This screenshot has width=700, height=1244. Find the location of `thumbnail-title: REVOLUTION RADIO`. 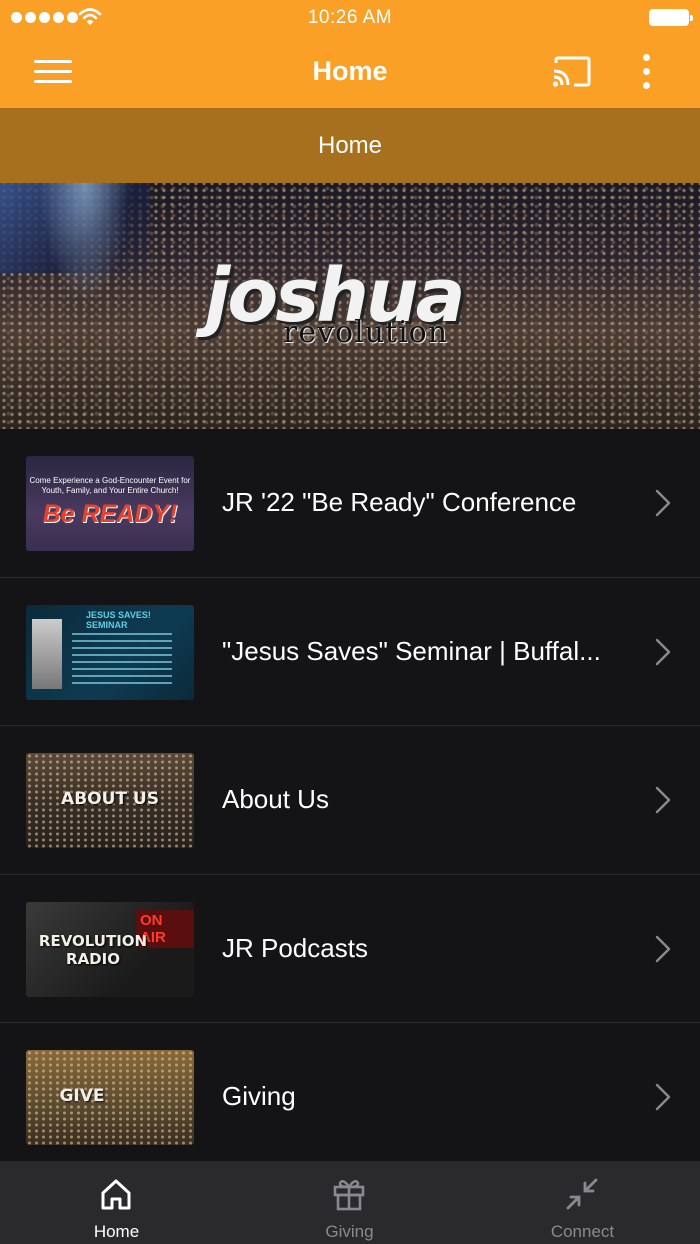

thumbnail-title: REVOLUTION RADIO is located at coordinates (93, 949).